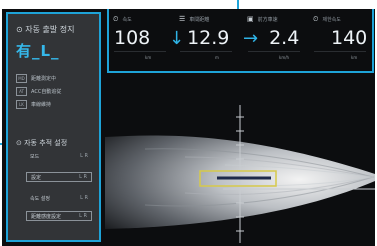  I want to click on metric-limit: ⏲ 제한속도 140 km, so click(340, 40).